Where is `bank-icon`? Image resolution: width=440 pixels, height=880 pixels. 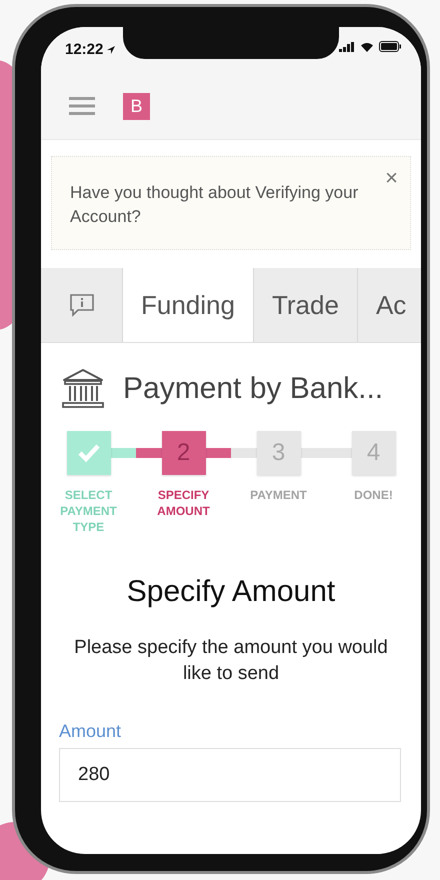
bank-icon is located at coordinates (83, 389).